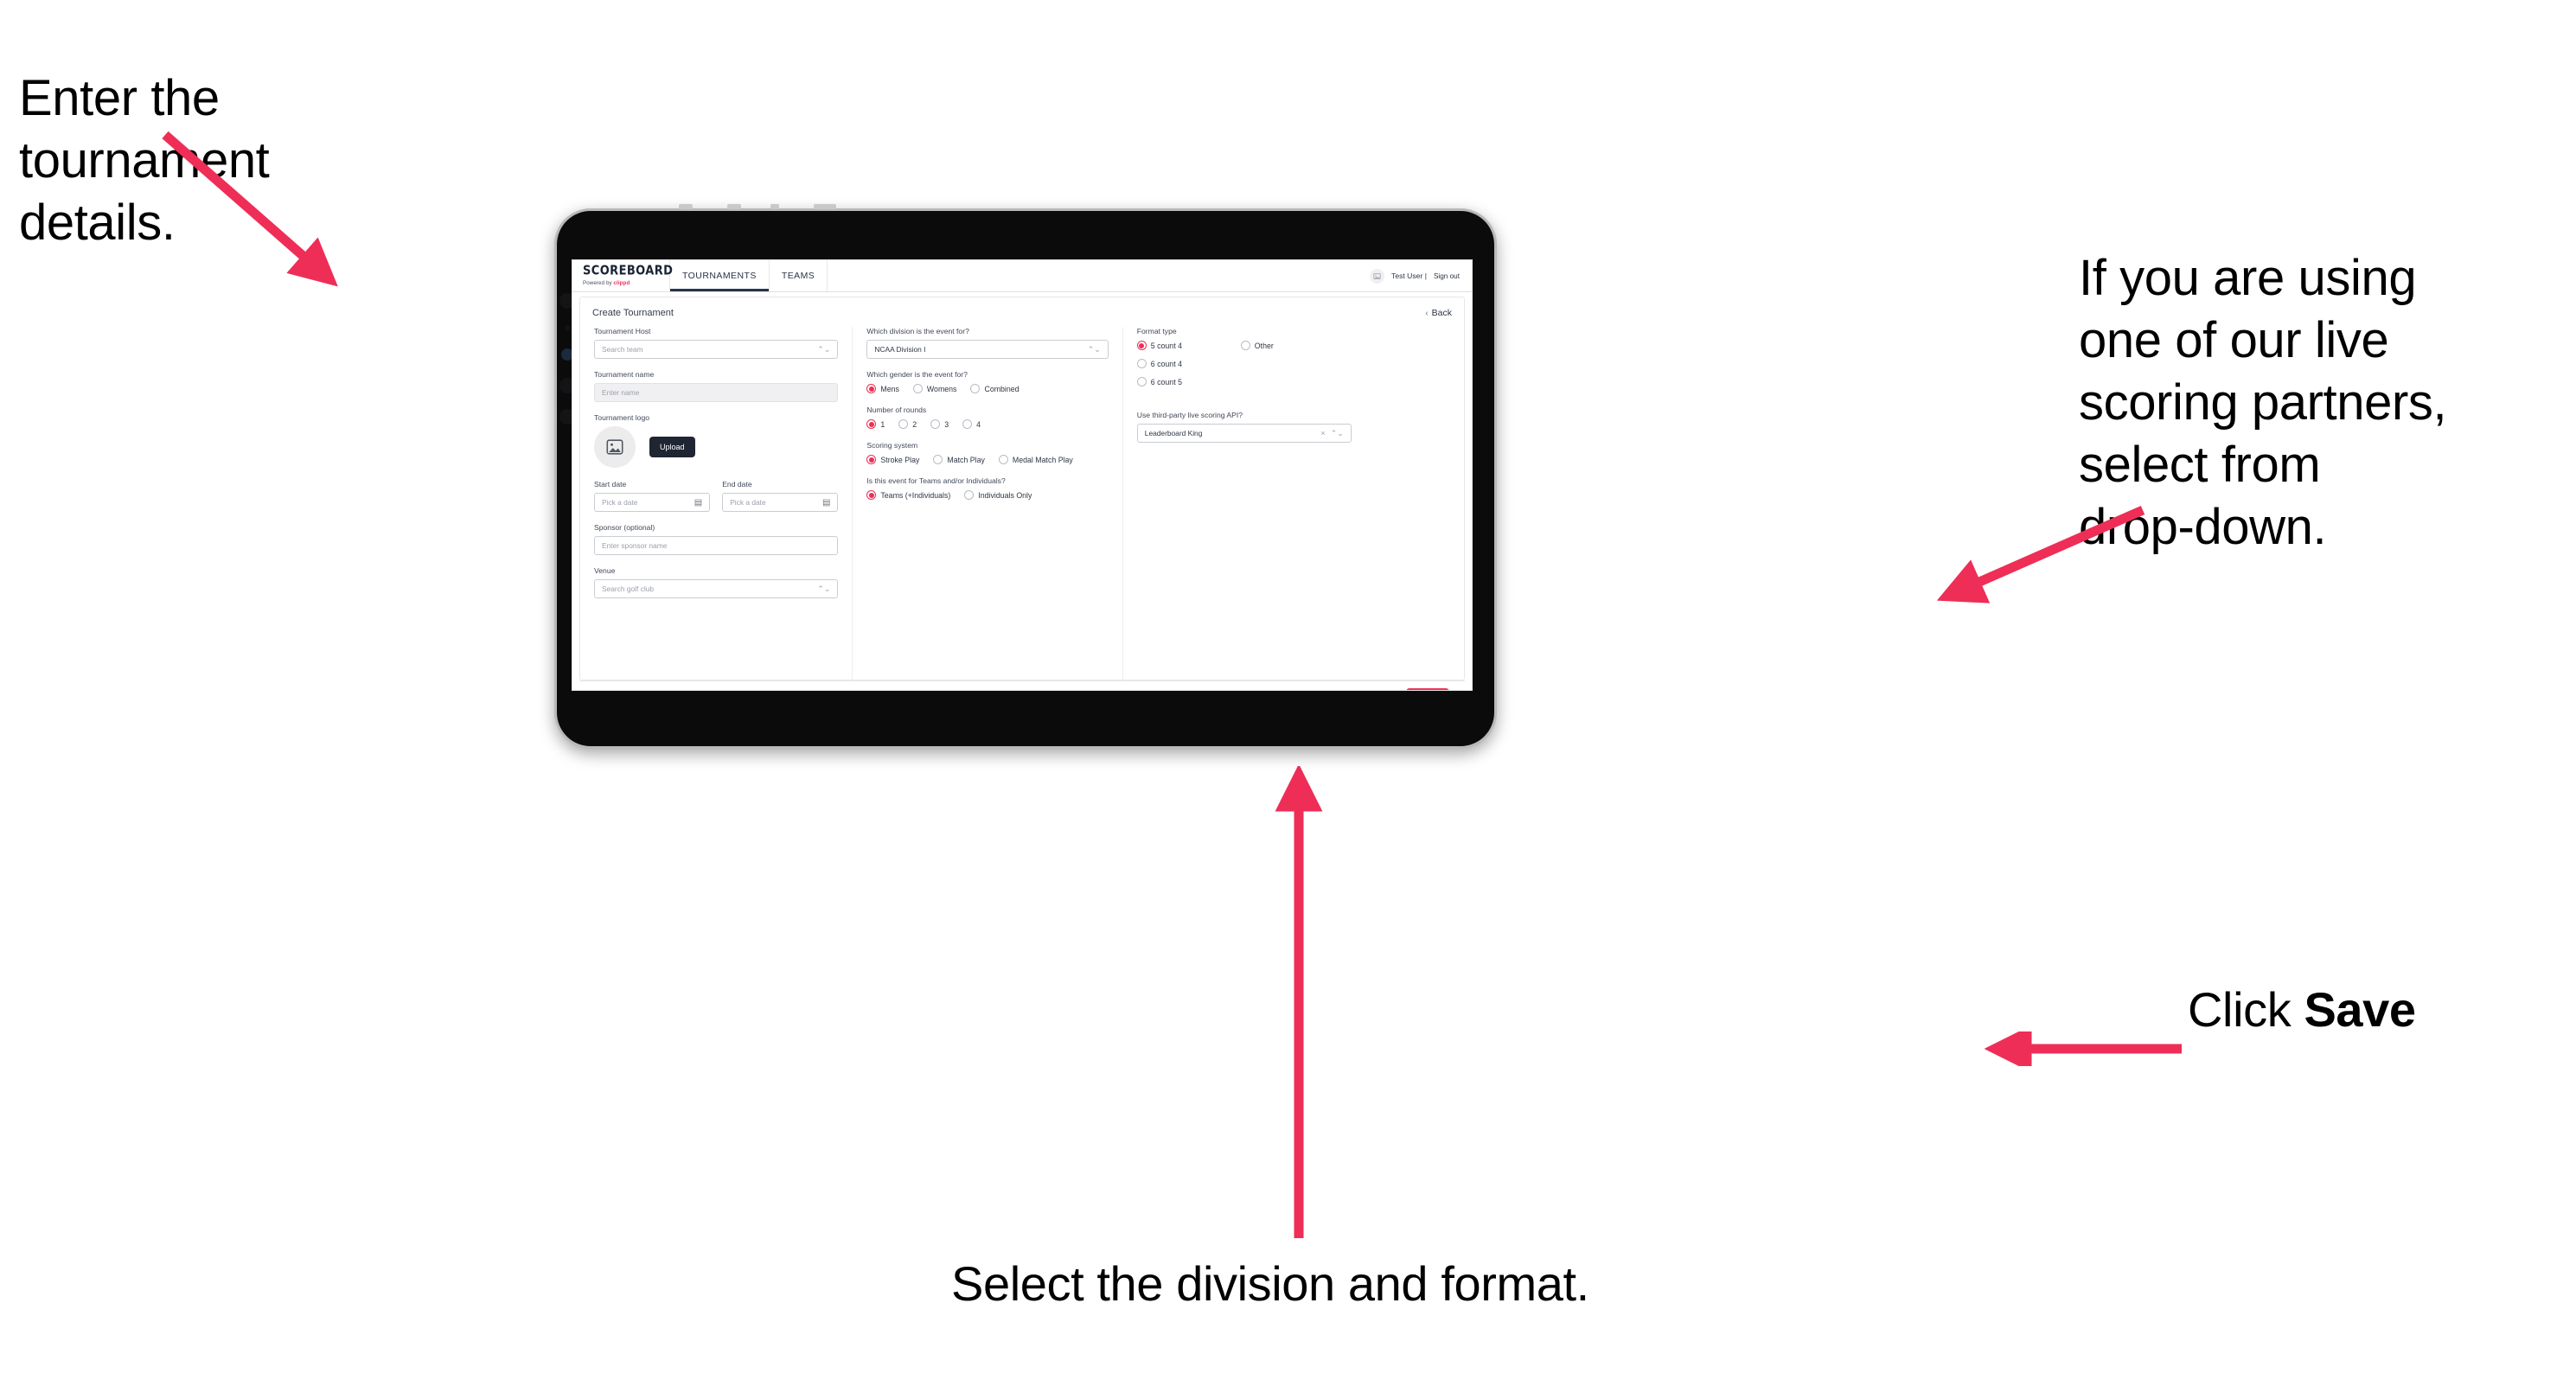 This screenshot has height=1386, width=2576. I want to click on radio-label: 4, so click(978, 424).